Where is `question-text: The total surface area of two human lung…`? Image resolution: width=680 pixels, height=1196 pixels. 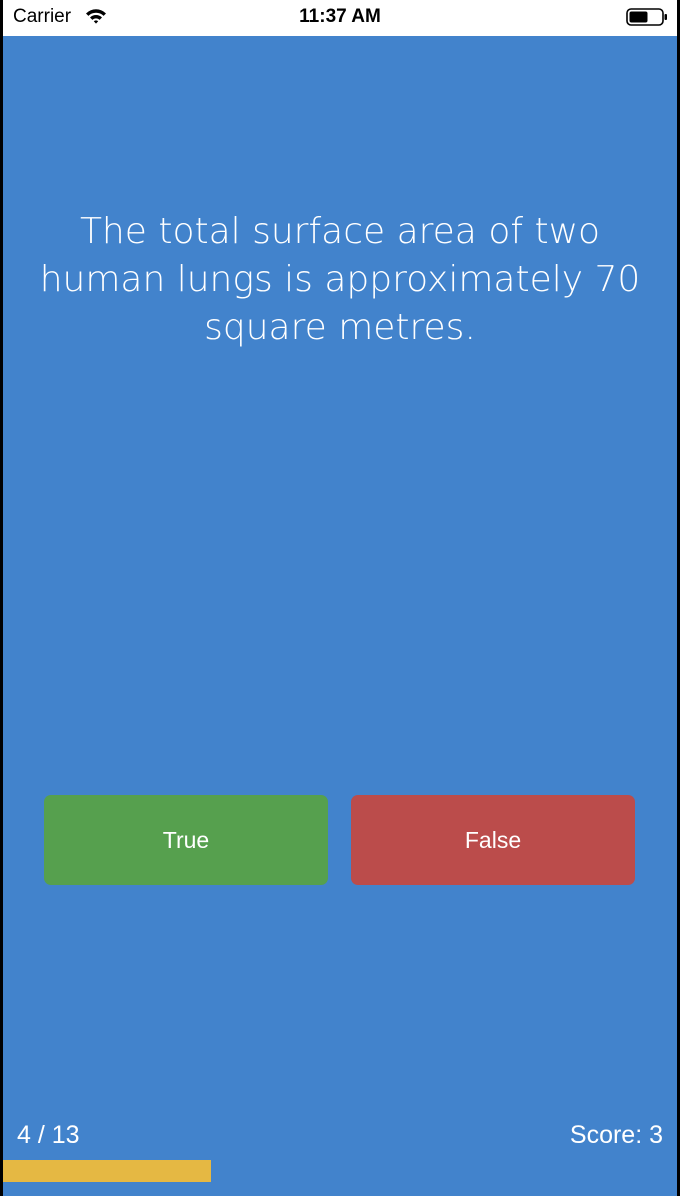 question-text: The total surface area of two human lung… is located at coordinates (340, 279).